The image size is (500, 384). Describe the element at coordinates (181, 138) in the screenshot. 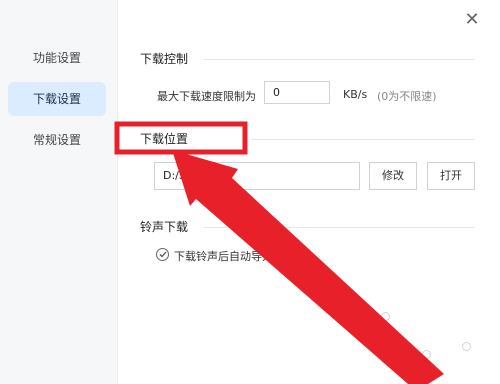

I see `highlight-box` at that location.